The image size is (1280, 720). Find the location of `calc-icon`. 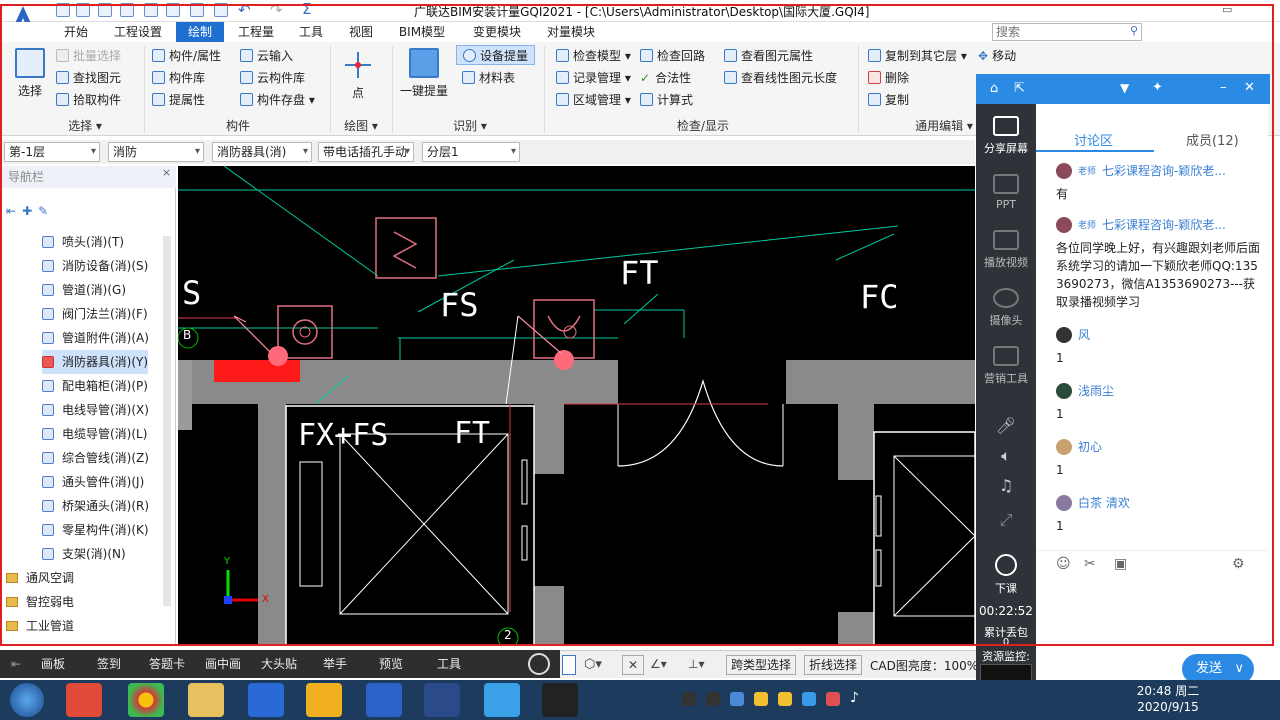

calc-icon is located at coordinates (197, 10).